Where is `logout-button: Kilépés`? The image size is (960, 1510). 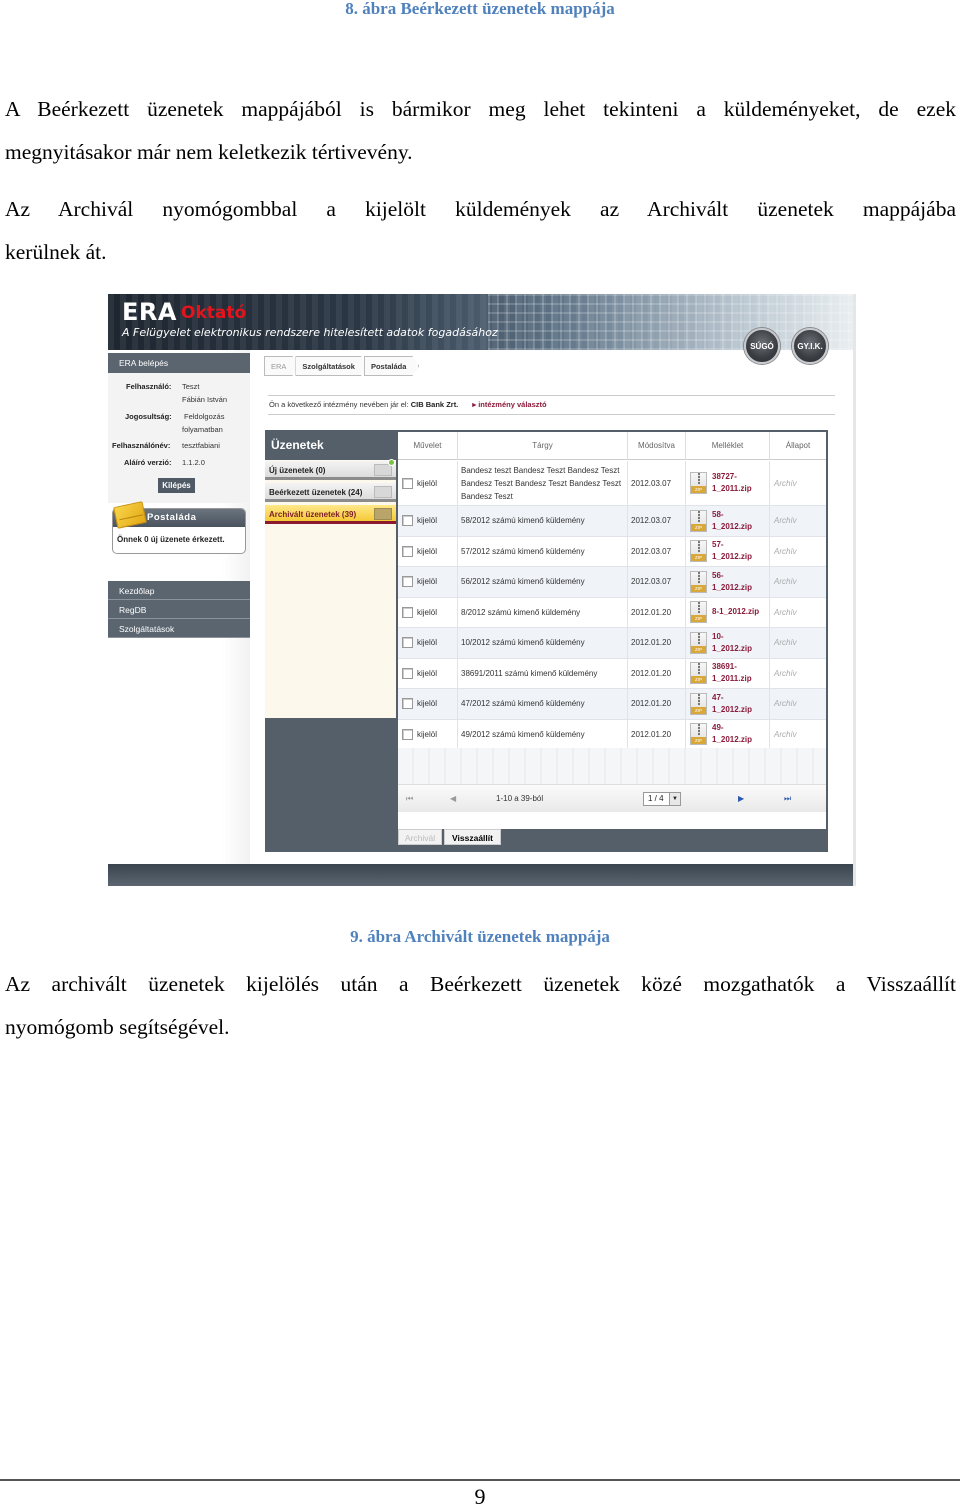
logout-button: Kilépés is located at coordinates (176, 485).